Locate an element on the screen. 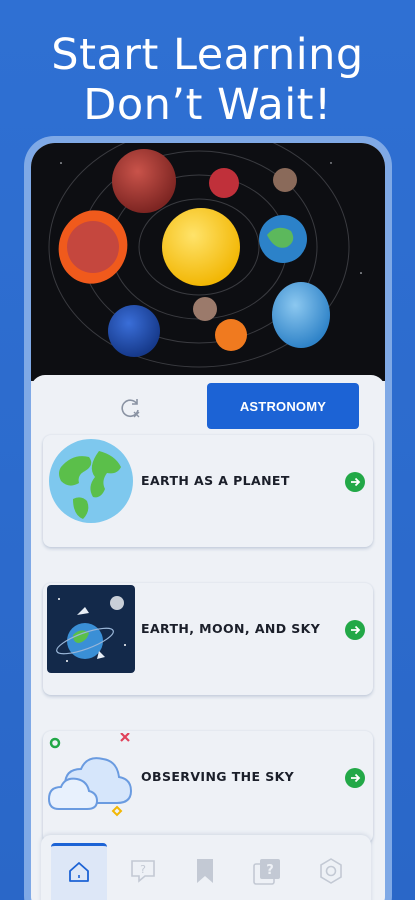 Image resolution: width=415 pixels, height=900 pixels. promo-headline: Start Learning Don’t Wait! is located at coordinates (207, 80).